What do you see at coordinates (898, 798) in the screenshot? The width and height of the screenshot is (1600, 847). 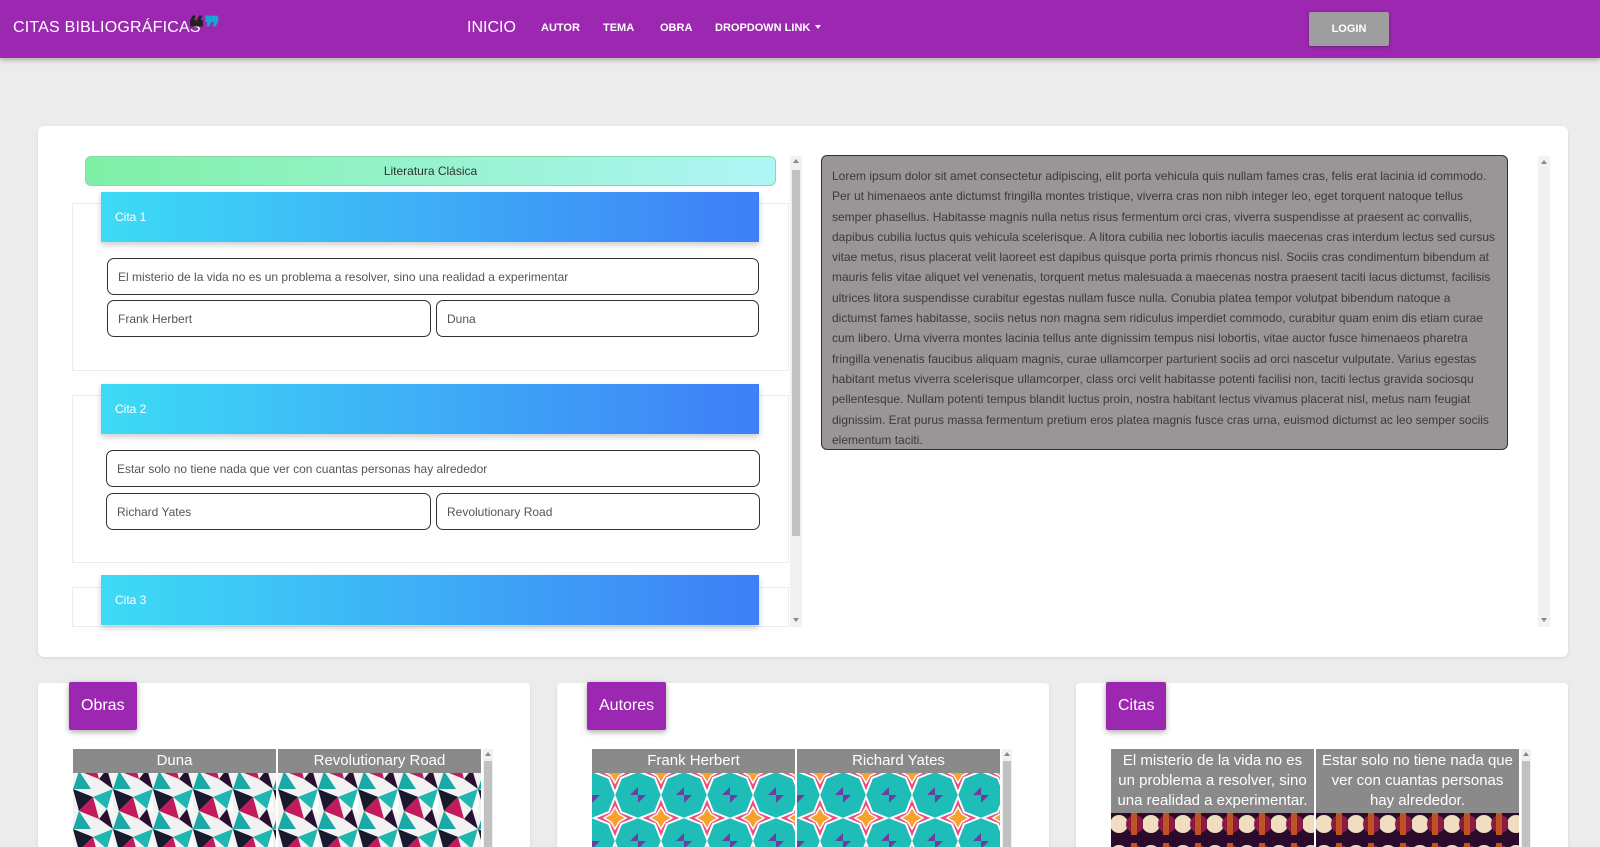 I see `autor-tile: Richard Yates` at bounding box center [898, 798].